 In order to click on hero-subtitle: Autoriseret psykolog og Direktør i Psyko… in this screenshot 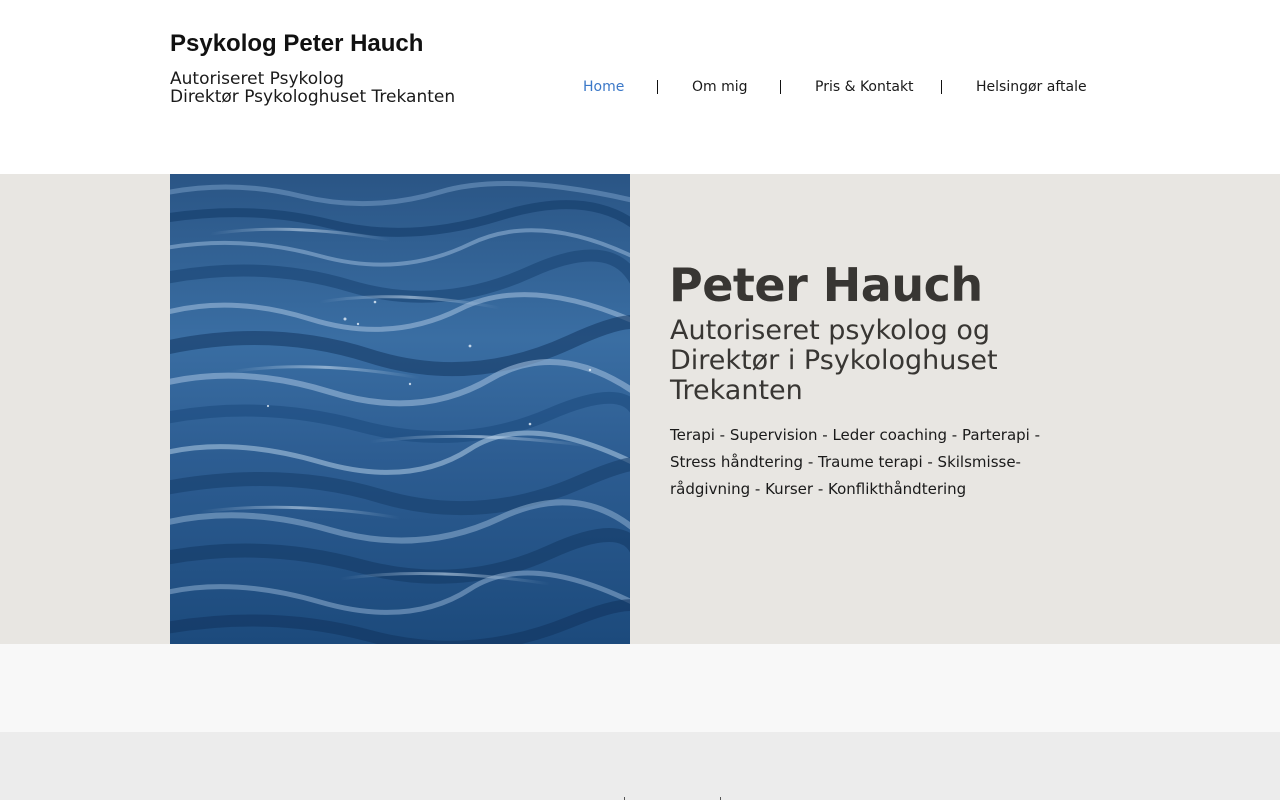, I will do `click(834, 360)`.